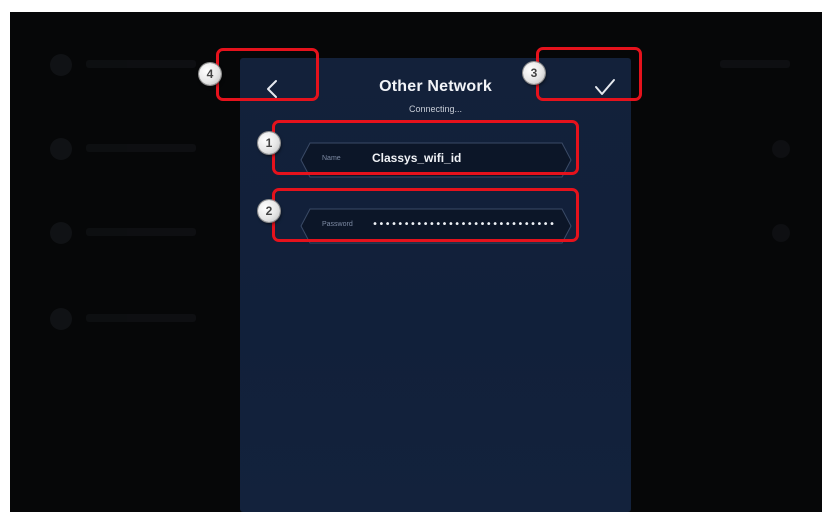  I want to click on annotation-badge-2: 2, so click(269, 211).